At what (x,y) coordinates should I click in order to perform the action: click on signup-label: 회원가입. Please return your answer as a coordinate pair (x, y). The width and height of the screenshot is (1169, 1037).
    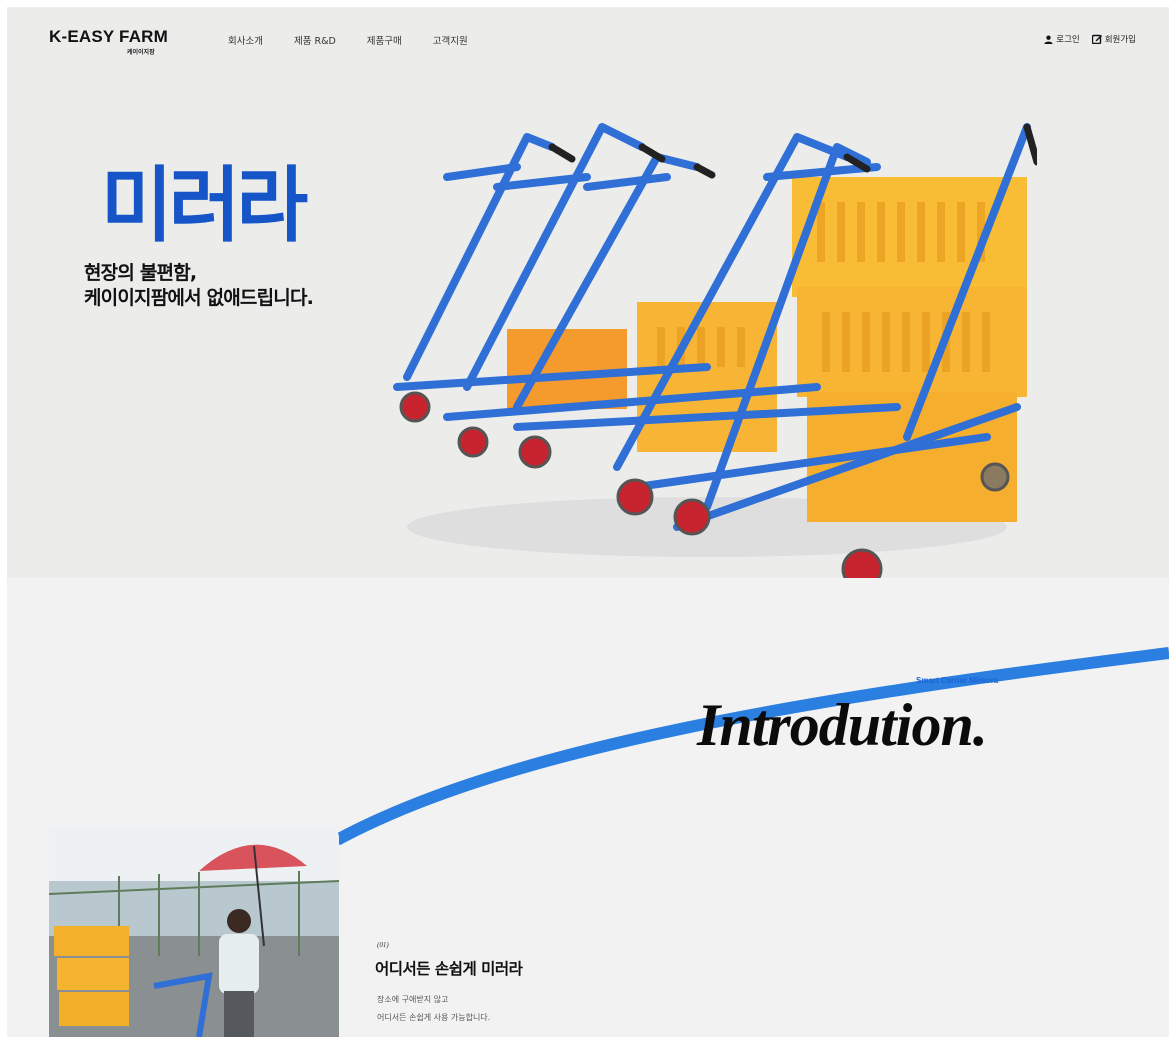
    Looking at the image, I should click on (1120, 40).